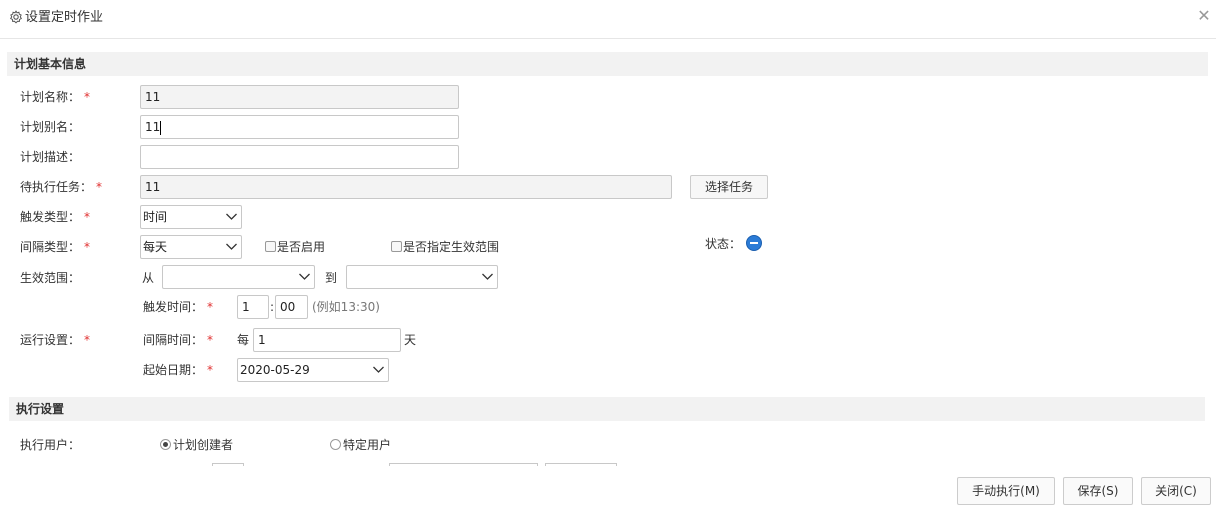  I want to click on trigger-time-label: 触发时间： *, so click(178, 307).